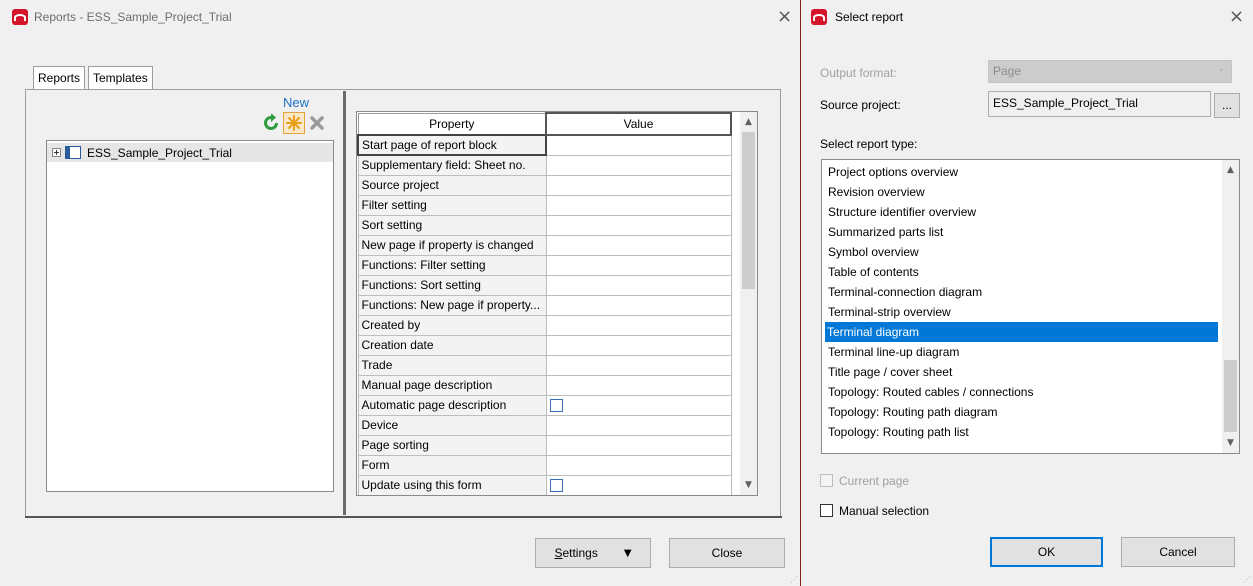 The width and height of the screenshot is (1253, 586). I want to click on report-type-item: Structure identifier overview, so click(901, 212).